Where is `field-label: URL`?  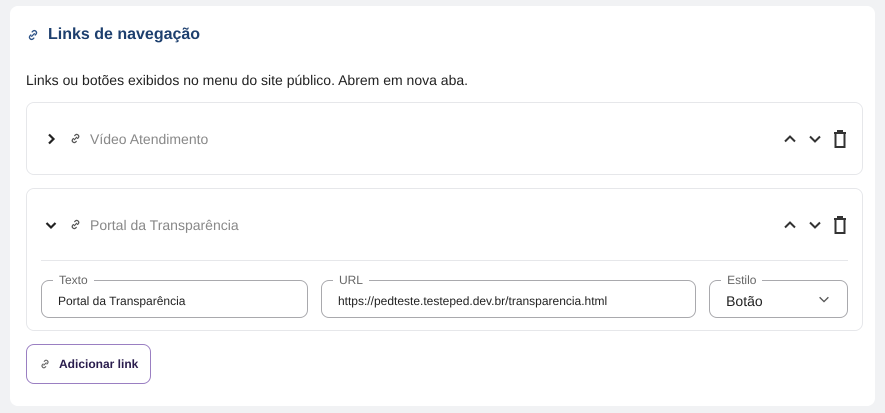
field-label: URL is located at coordinates (350, 280).